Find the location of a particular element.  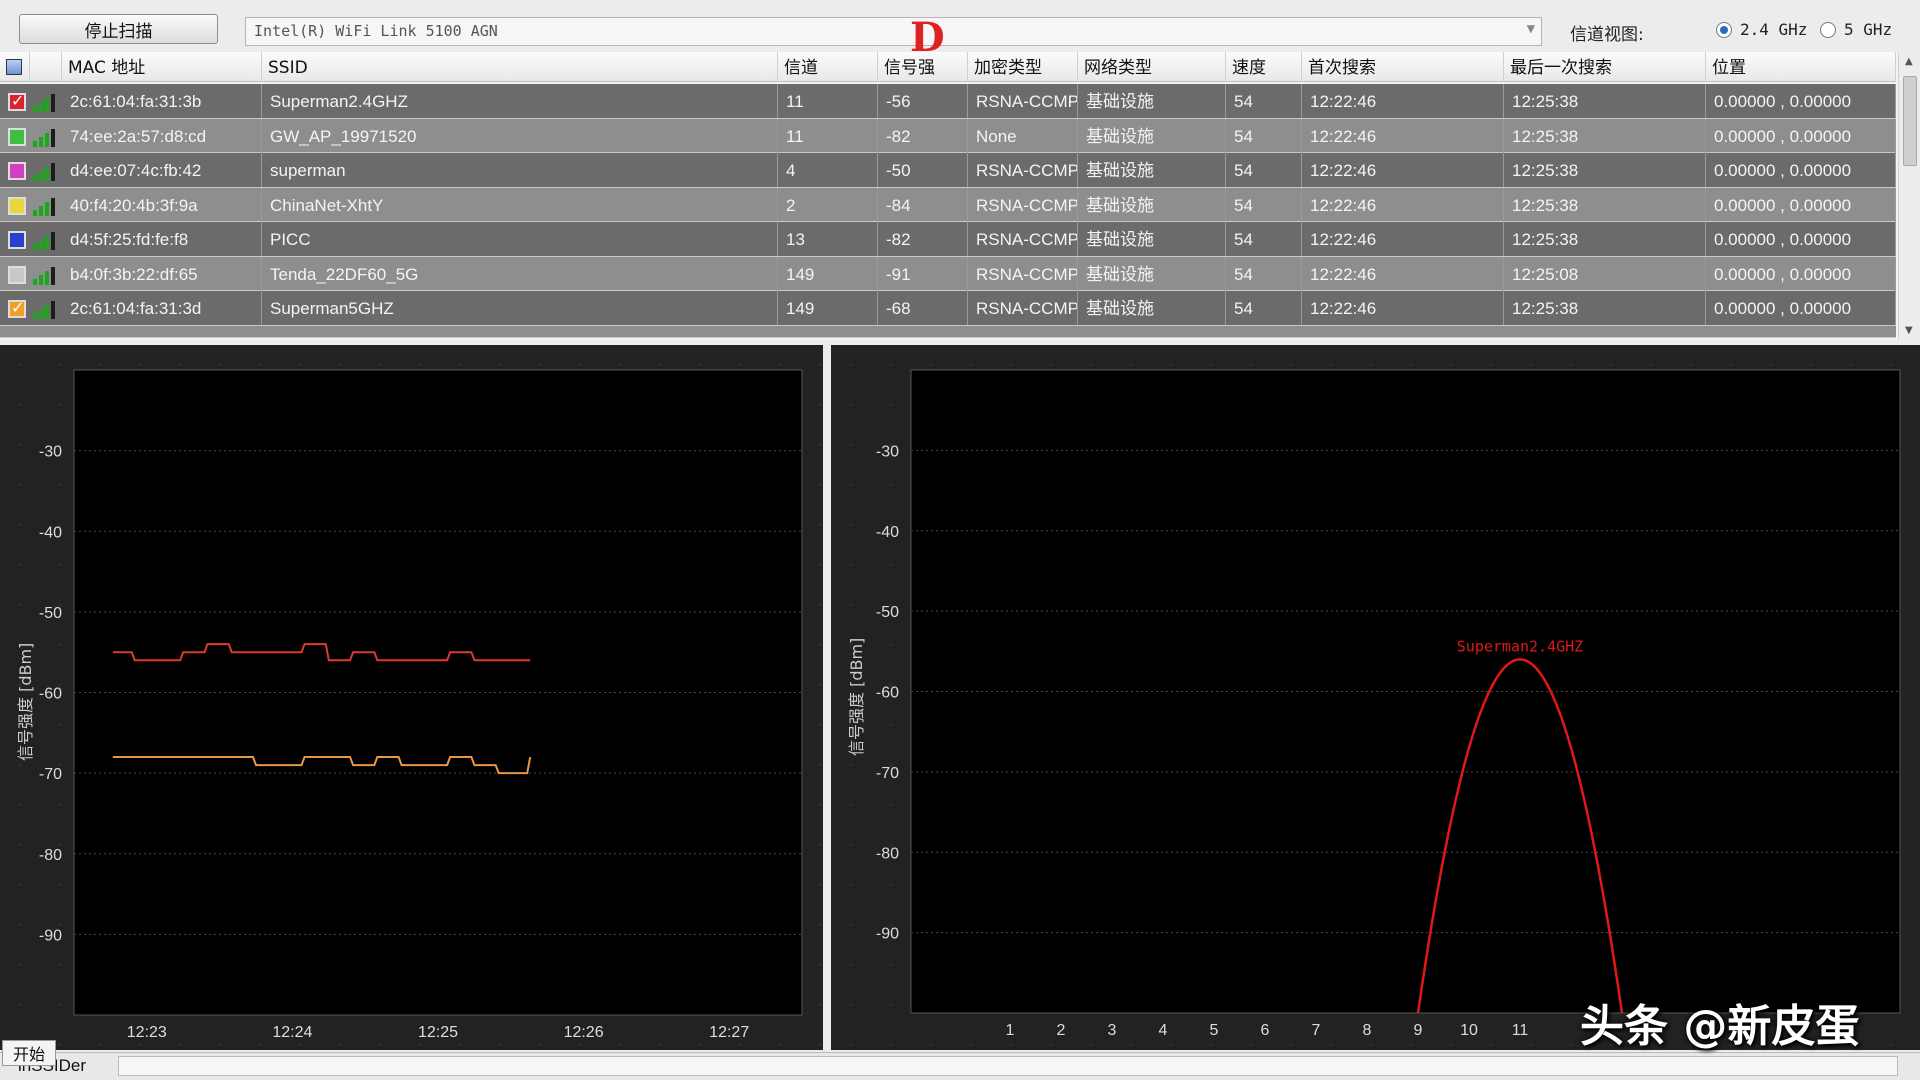

band-24-radio is located at coordinates (1724, 30).